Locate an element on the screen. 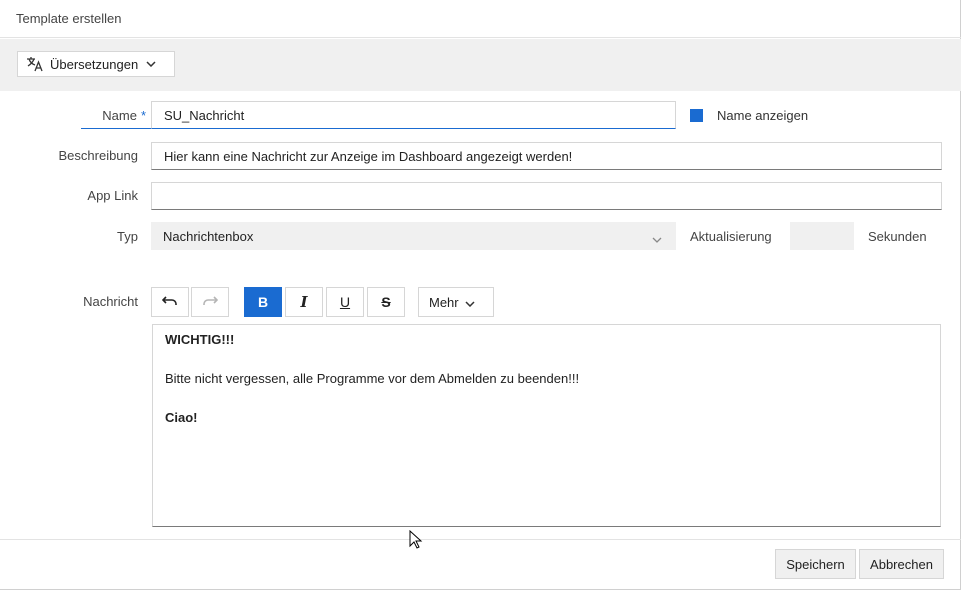 The image size is (962, 592). description-input is located at coordinates (546, 156).